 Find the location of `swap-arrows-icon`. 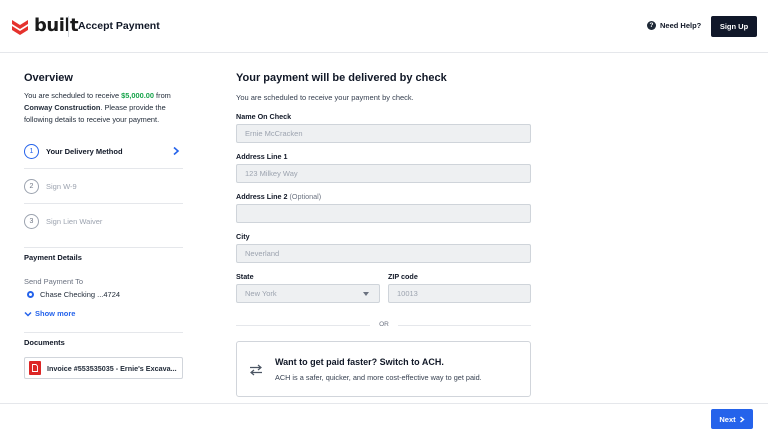

swap-arrows-icon is located at coordinates (256, 370).